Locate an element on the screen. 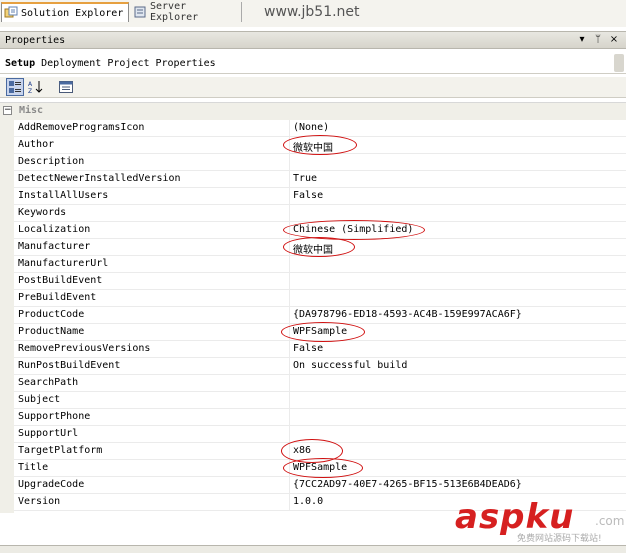  categorized-button is located at coordinates (15, 87).